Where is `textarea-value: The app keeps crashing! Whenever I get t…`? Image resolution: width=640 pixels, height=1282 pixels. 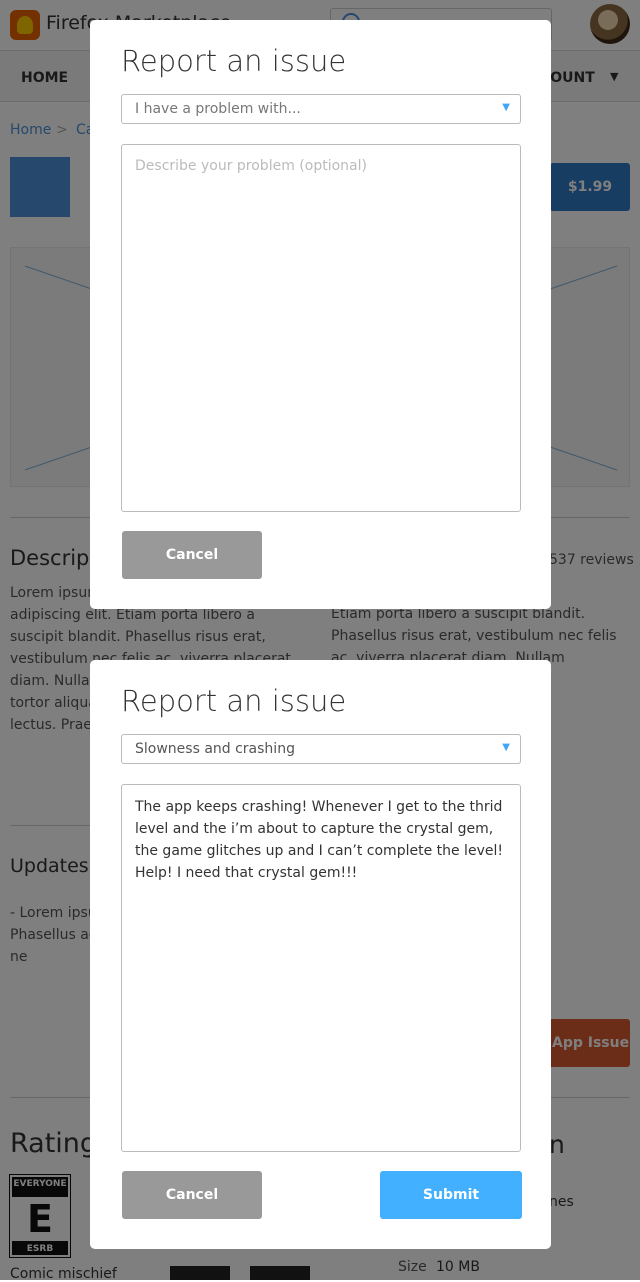 textarea-value: The app keeps crashing! Whenever I get t… is located at coordinates (319, 840).